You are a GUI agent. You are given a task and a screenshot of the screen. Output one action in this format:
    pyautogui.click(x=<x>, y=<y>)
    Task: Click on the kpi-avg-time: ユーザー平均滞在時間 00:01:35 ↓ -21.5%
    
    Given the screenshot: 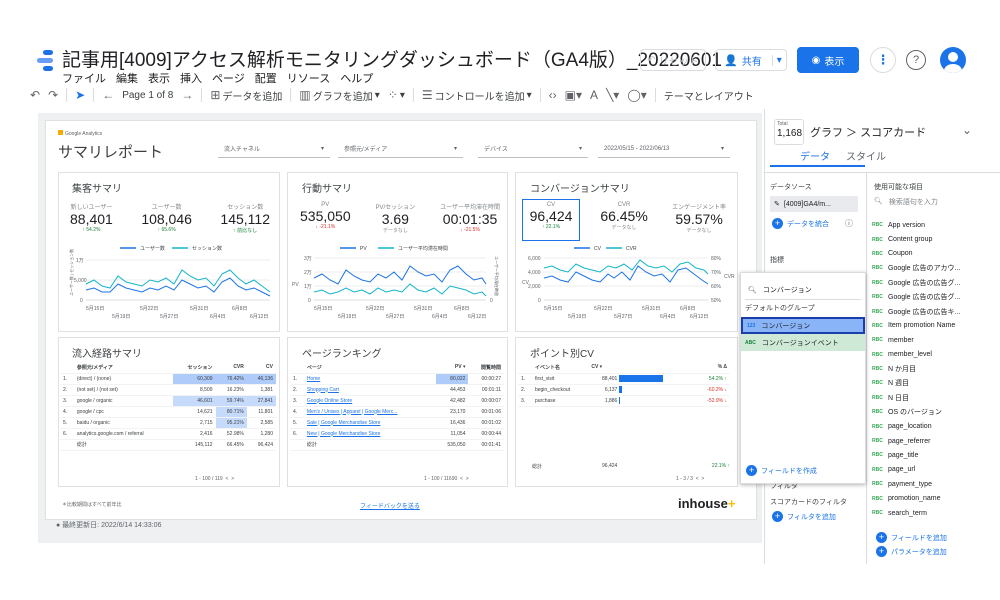 What is the action you would take?
    pyautogui.click(x=470, y=218)
    